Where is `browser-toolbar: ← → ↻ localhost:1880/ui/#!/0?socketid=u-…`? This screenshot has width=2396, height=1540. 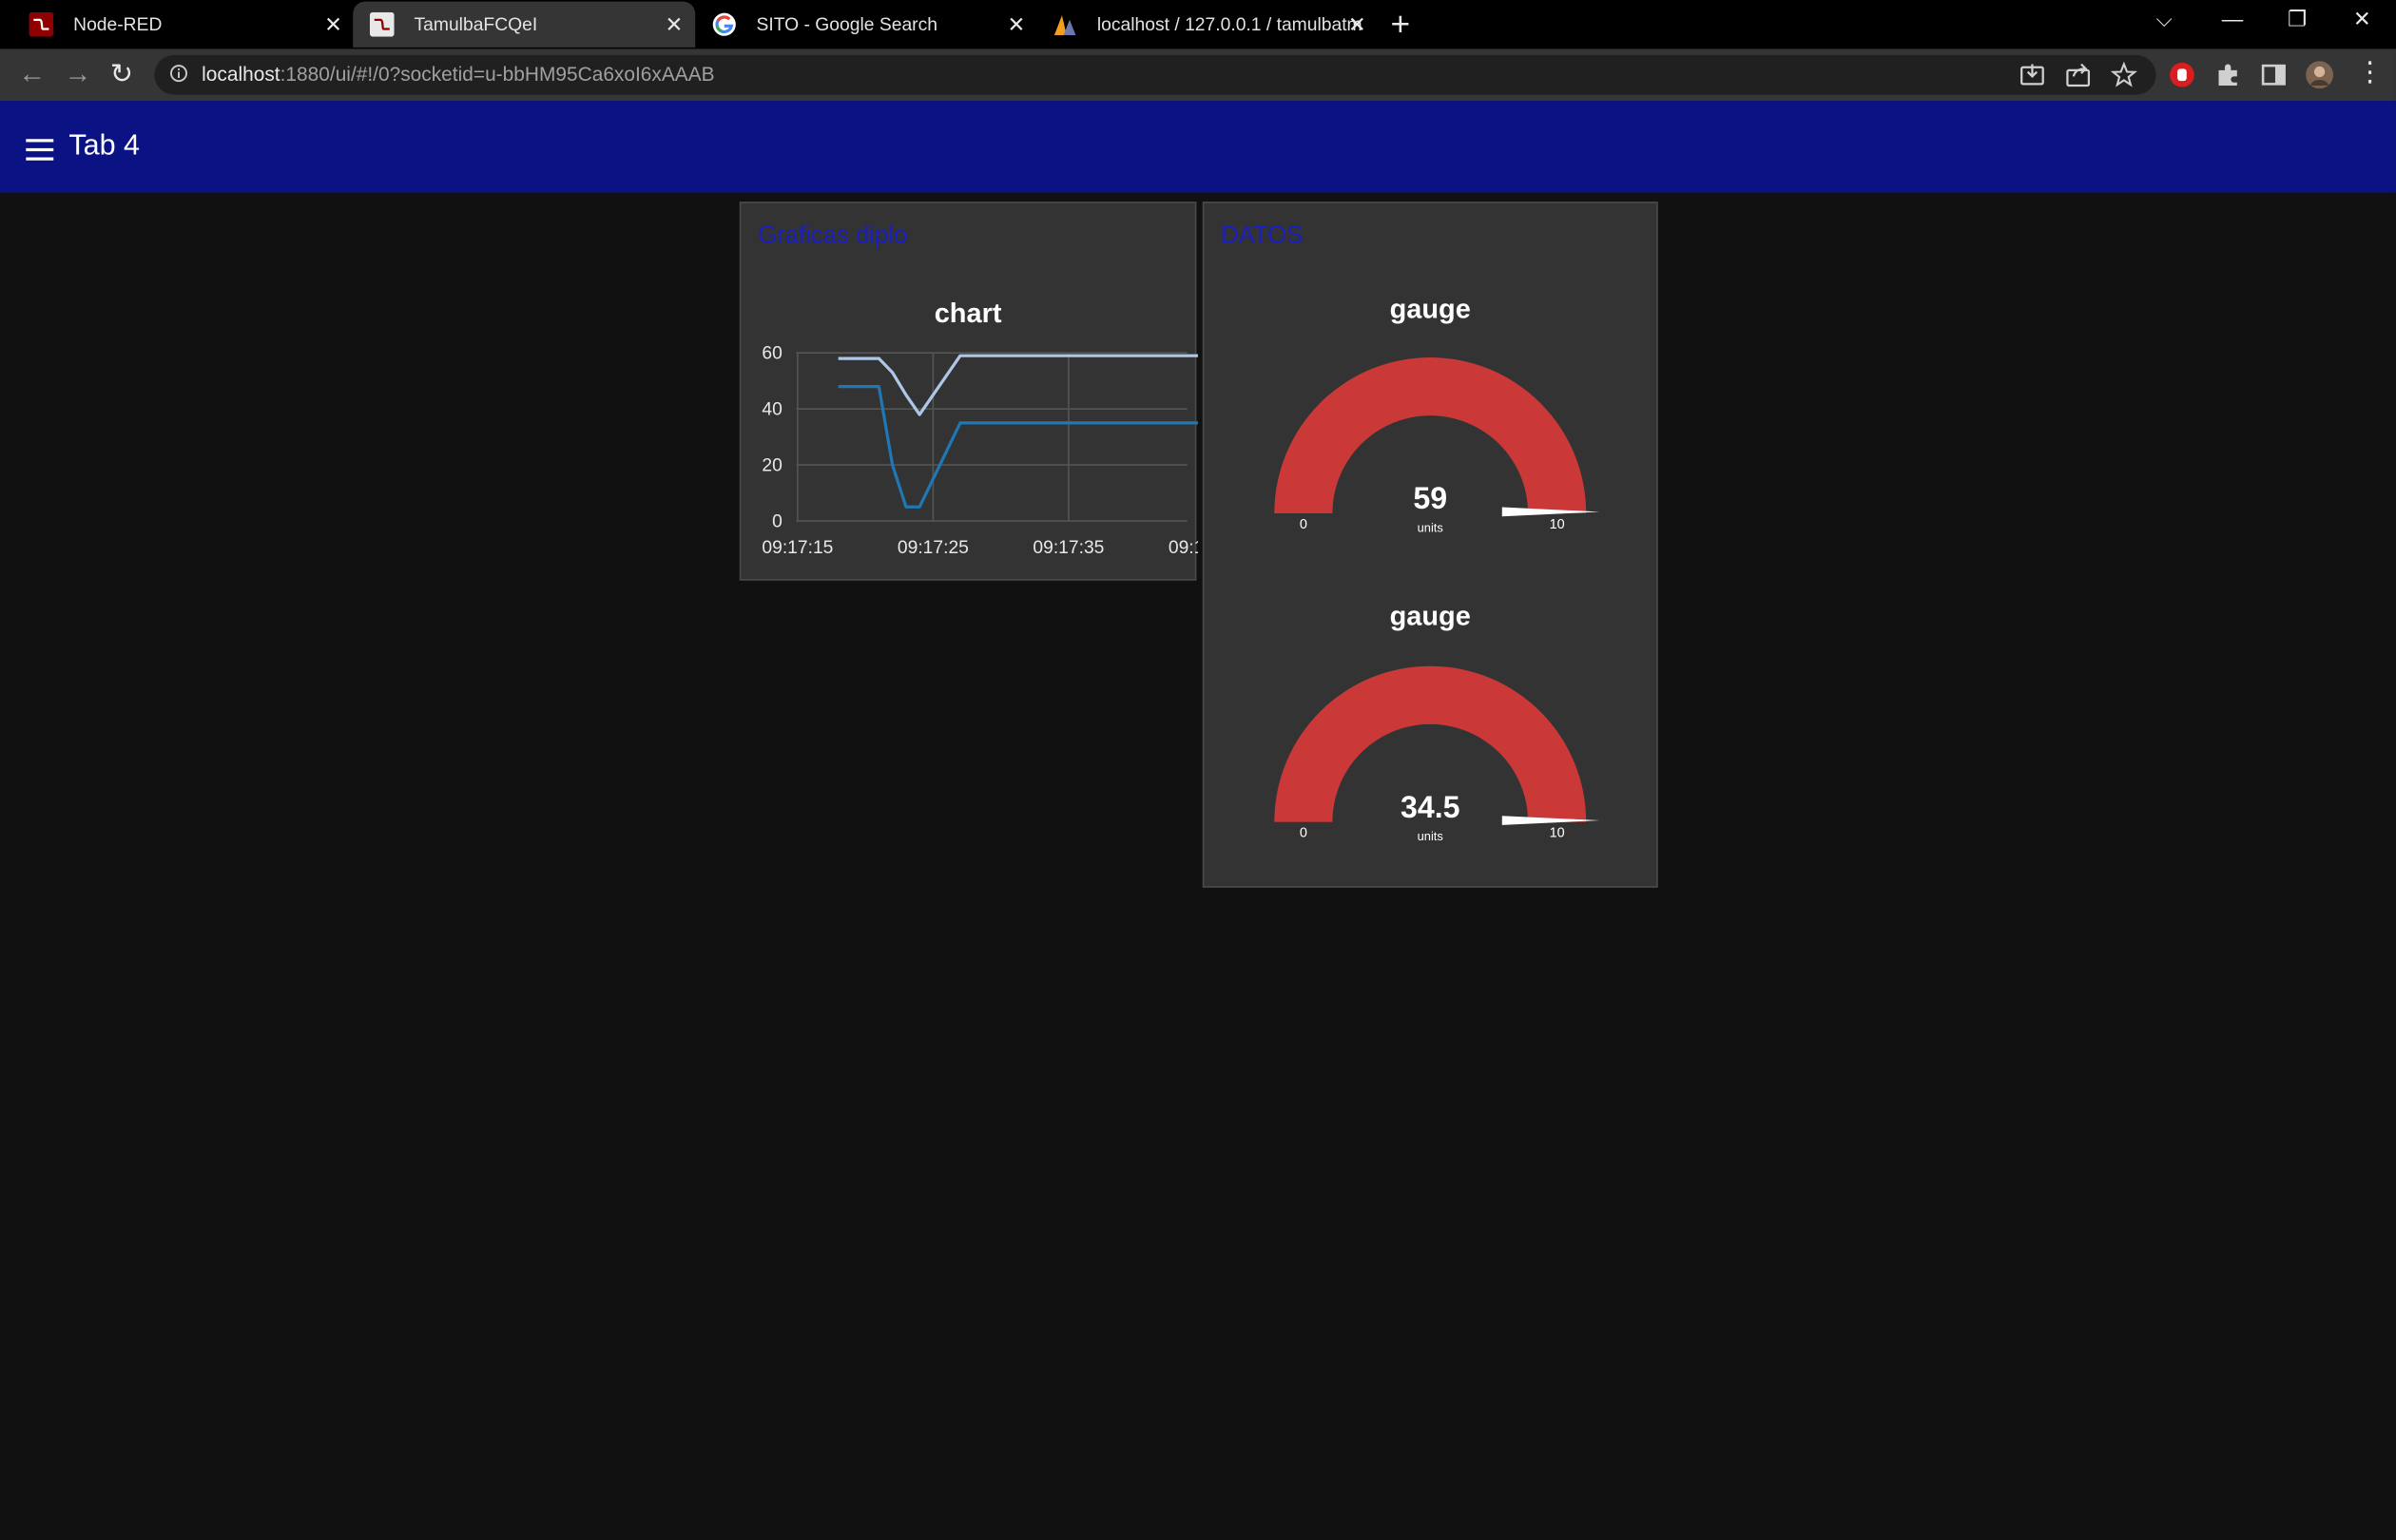
browser-toolbar: ← → ↻ localhost:1880/ui/#!/0?socketid=u-… is located at coordinates (1198, 75).